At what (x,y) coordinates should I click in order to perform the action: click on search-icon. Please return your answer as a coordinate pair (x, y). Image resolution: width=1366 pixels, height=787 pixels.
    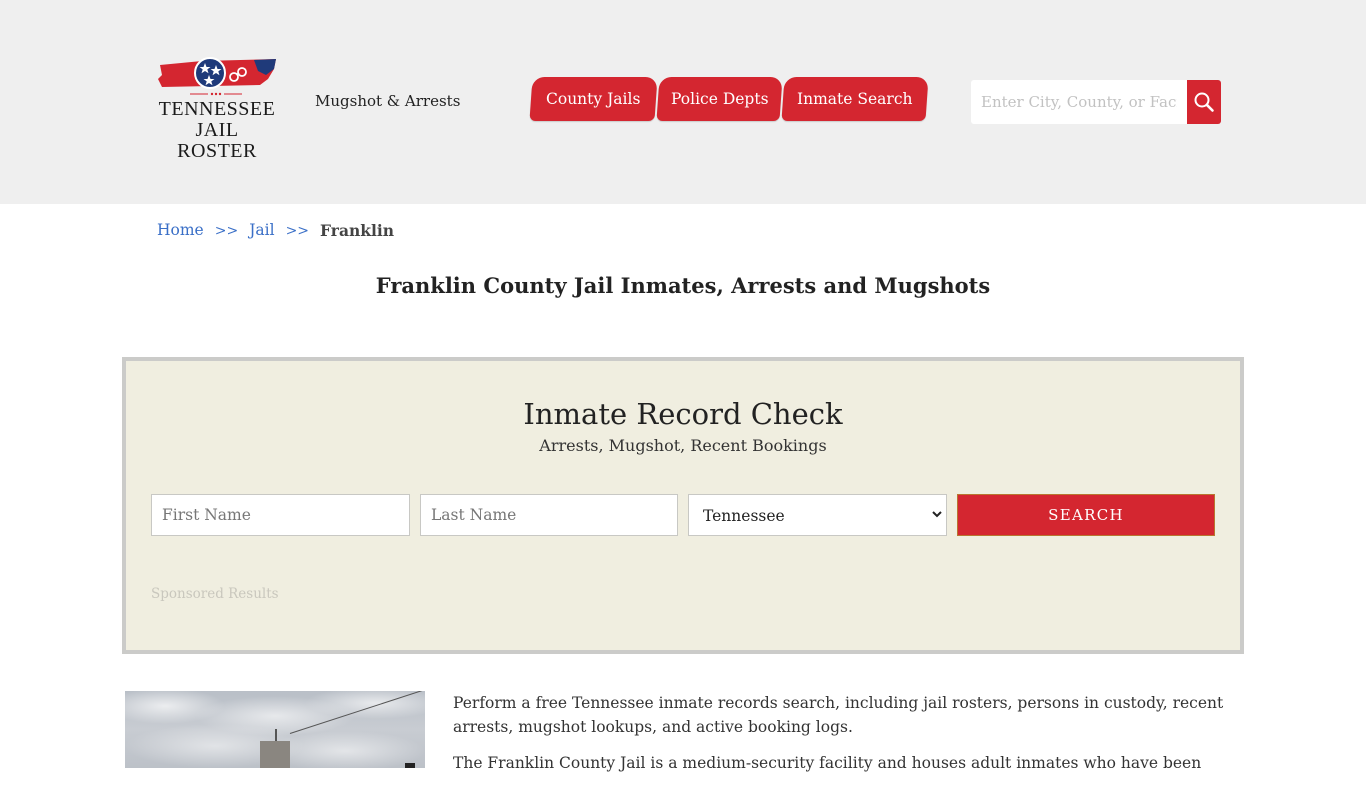
    Looking at the image, I should click on (1204, 102).